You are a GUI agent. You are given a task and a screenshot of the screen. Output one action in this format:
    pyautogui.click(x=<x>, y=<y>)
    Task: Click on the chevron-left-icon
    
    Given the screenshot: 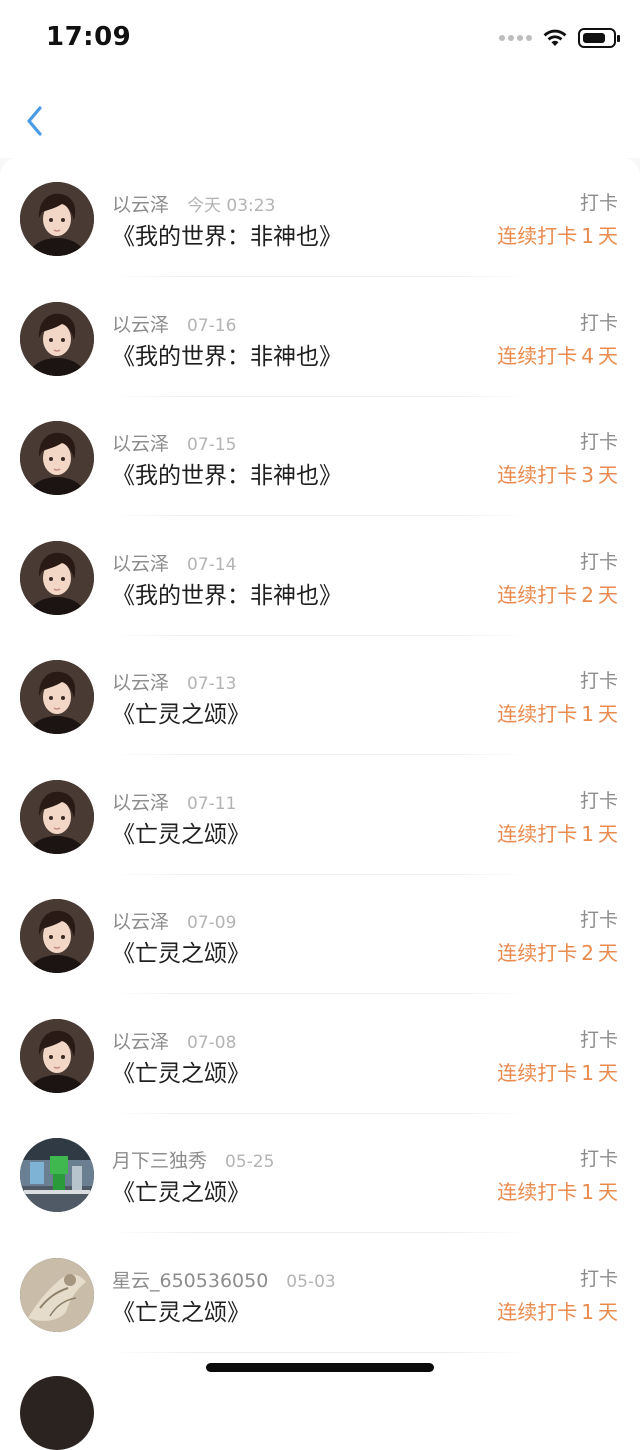 What is the action you would take?
    pyautogui.click(x=34, y=121)
    